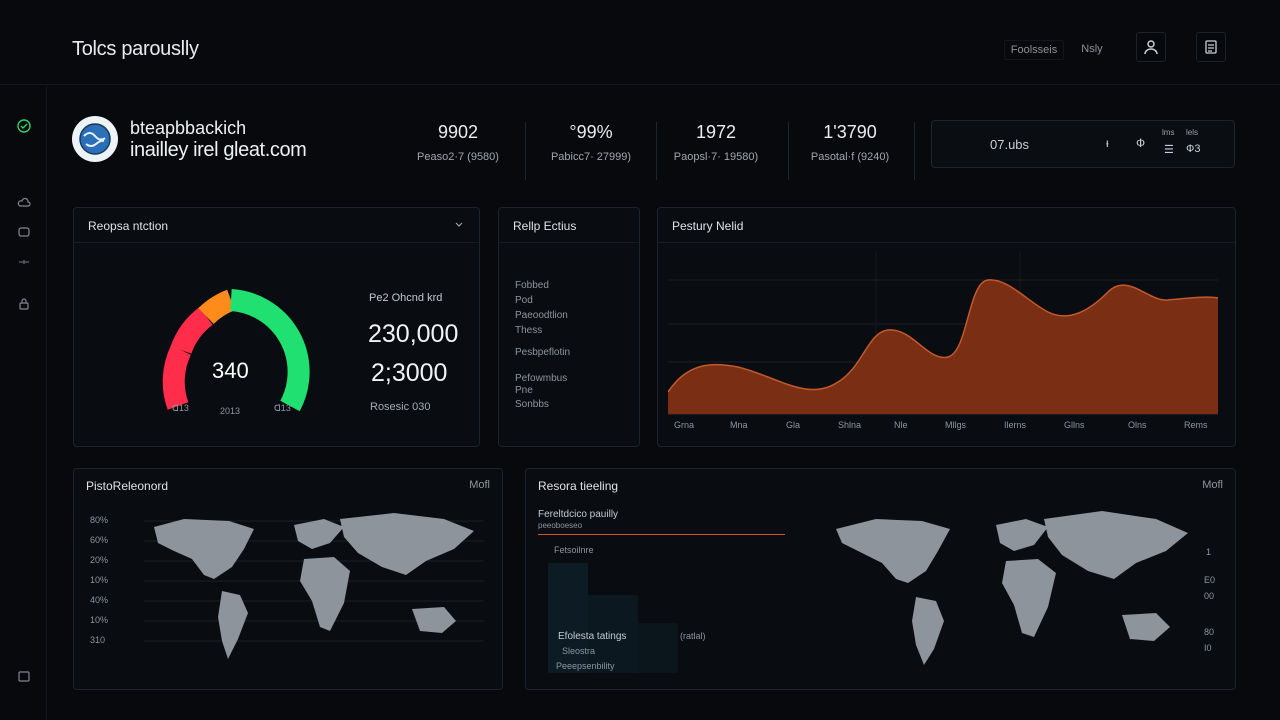 The width and height of the screenshot is (1280, 720). Describe the element at coordinates (545, 226) in the screenshot. I see `panel-title: Rellp Ectius` at that location.